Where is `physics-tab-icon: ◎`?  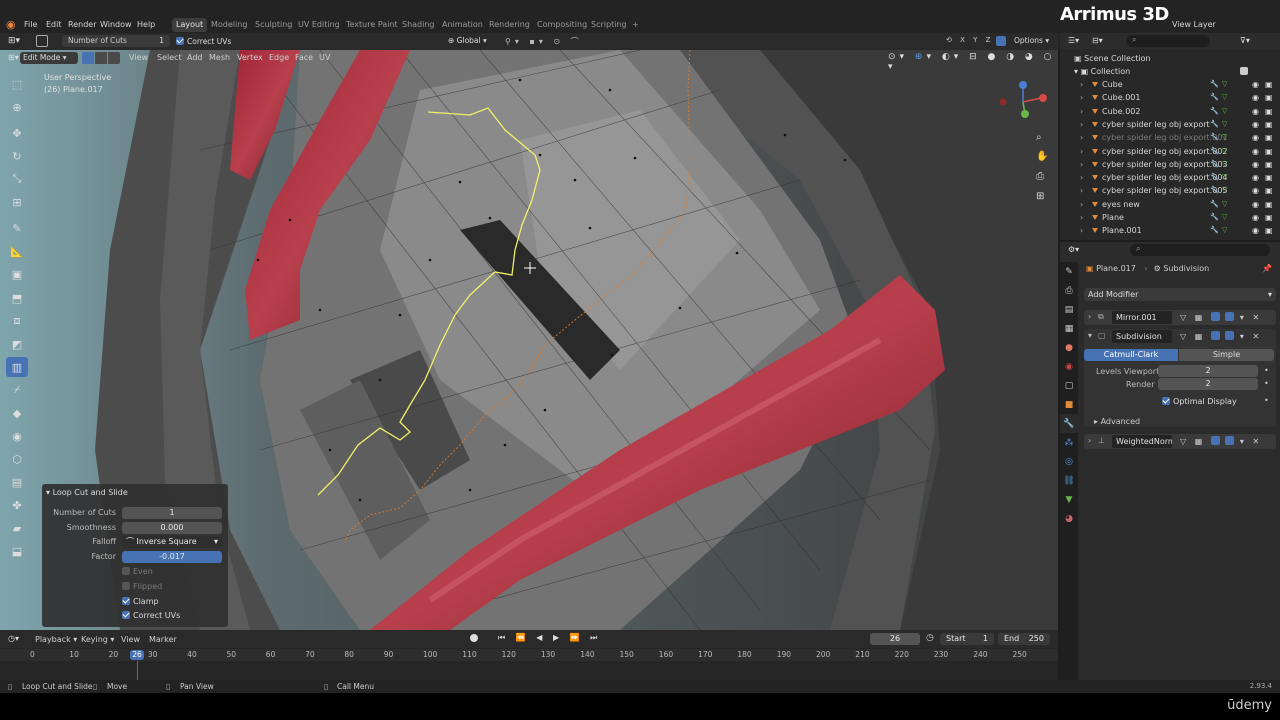
physics-tab-icon: ◎ is located at coordinates (1069, 461).